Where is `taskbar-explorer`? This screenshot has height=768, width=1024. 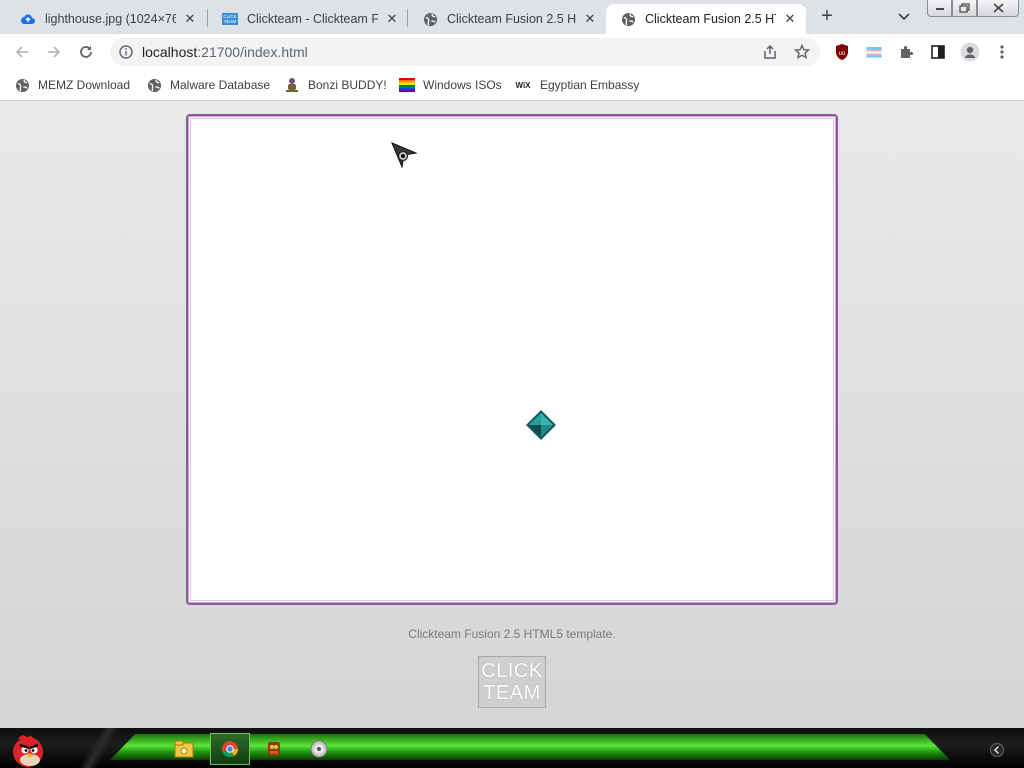
taskbar-explorer is located at coordinates (184, 749).